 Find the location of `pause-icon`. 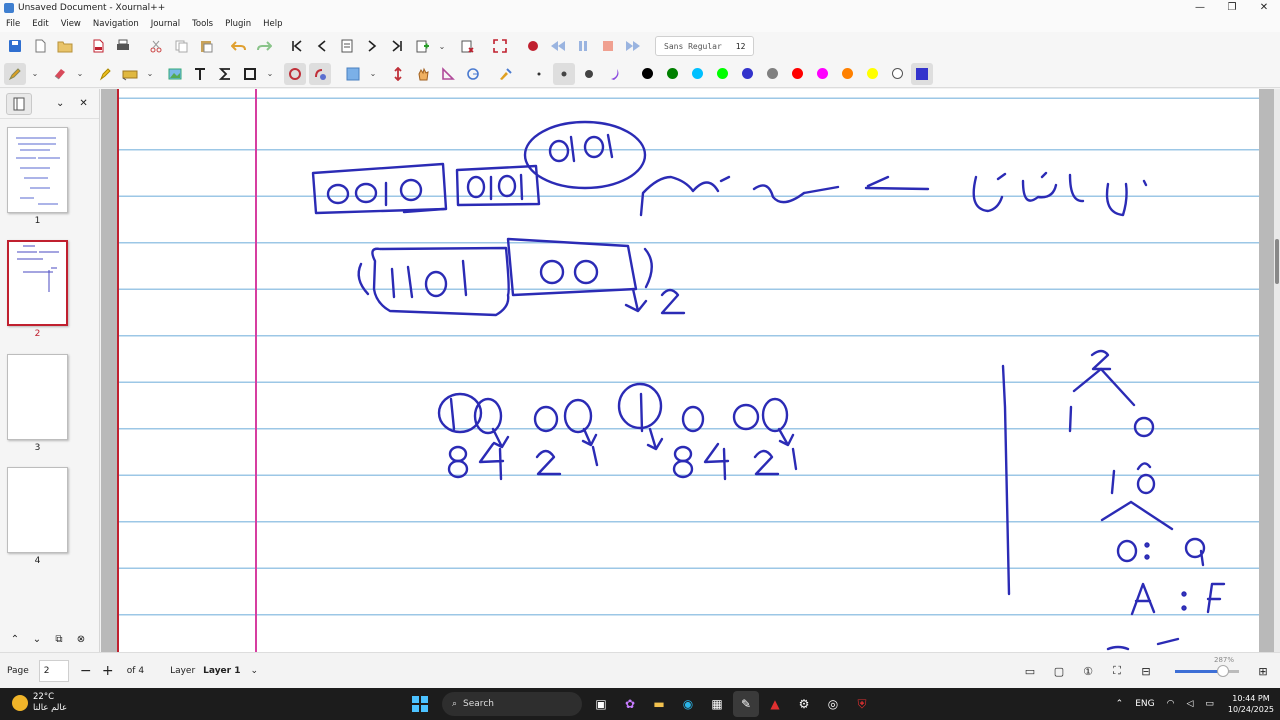

pause-icon is located at coordinates (583, 46).